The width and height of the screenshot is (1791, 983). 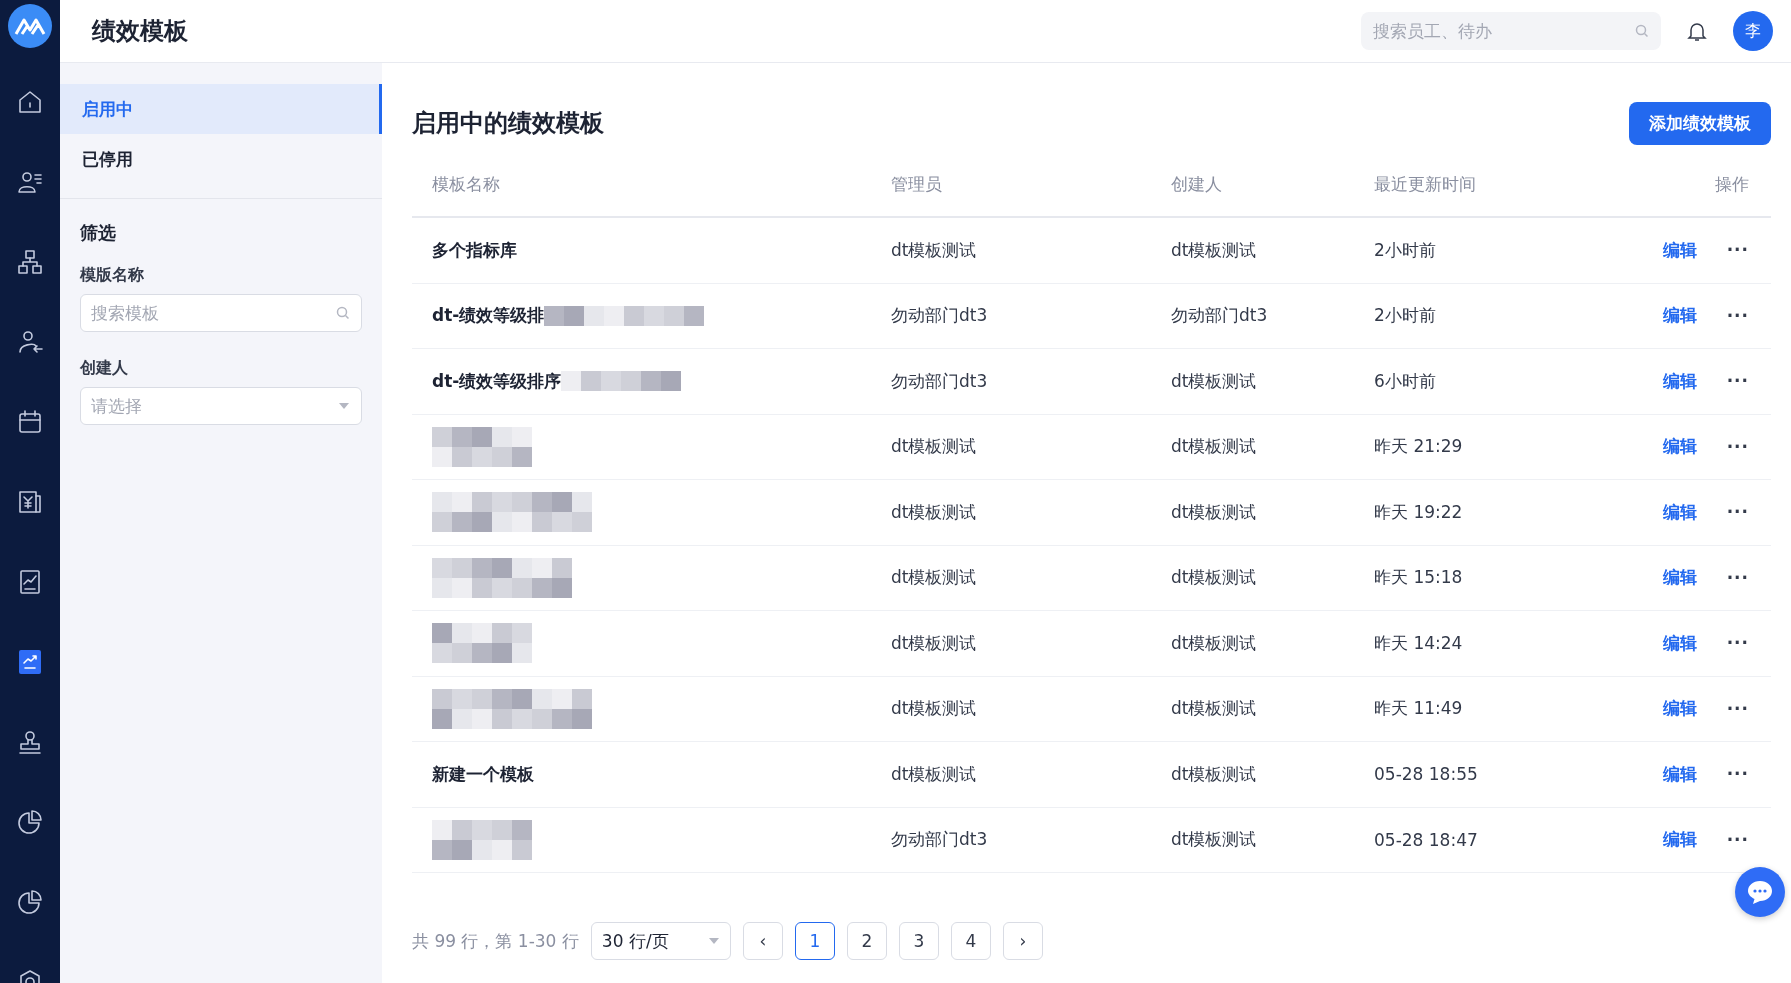 What do you see at coordinates (30, 262) in the screenshot?
I see `nav-org-icon` at bounding box center [30, 262].